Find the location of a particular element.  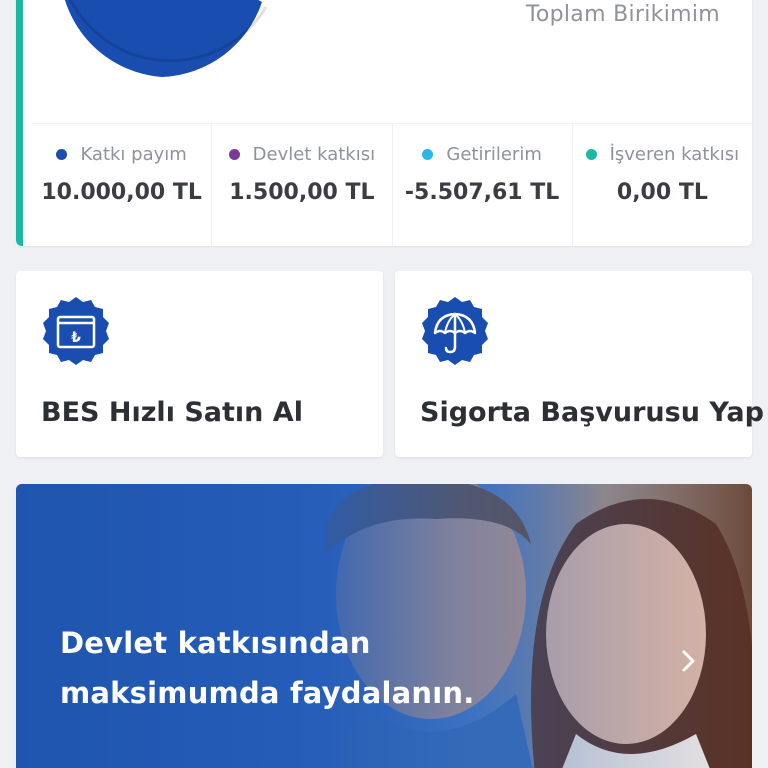

promo-line: Devlet katkısından is located at coordinates (215, 643).